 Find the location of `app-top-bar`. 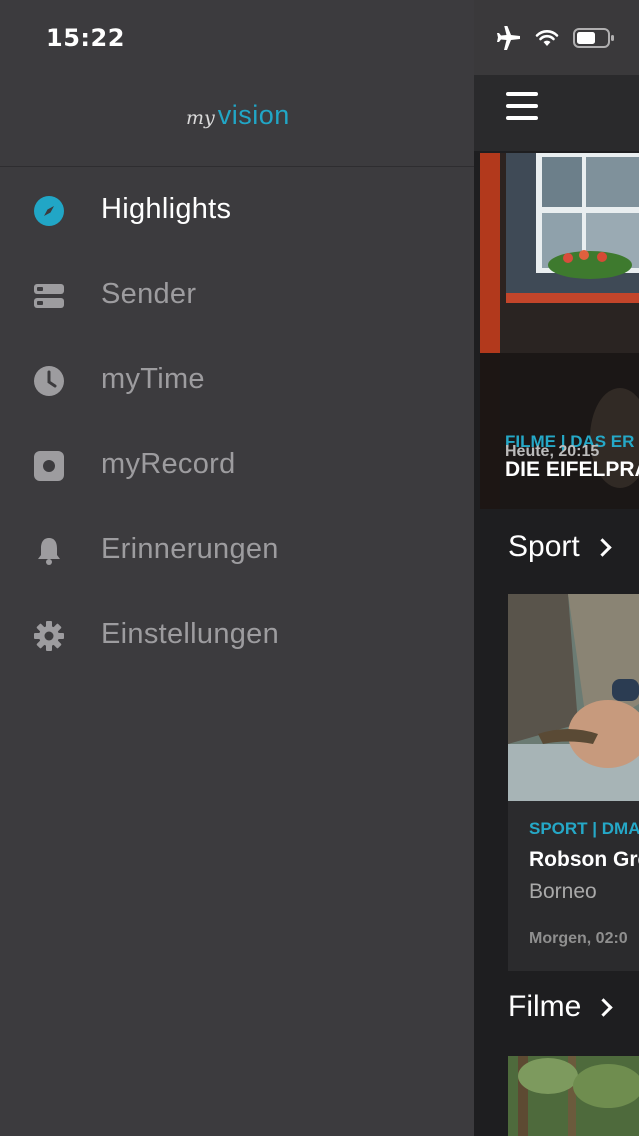

app-top-bar is located at coordinates (556, 113).